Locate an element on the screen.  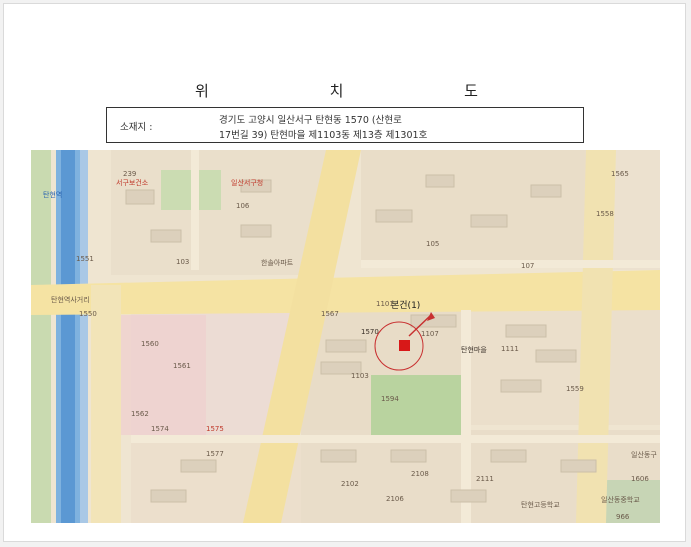
place-label: 1577 is located at coordinates (215, 454).